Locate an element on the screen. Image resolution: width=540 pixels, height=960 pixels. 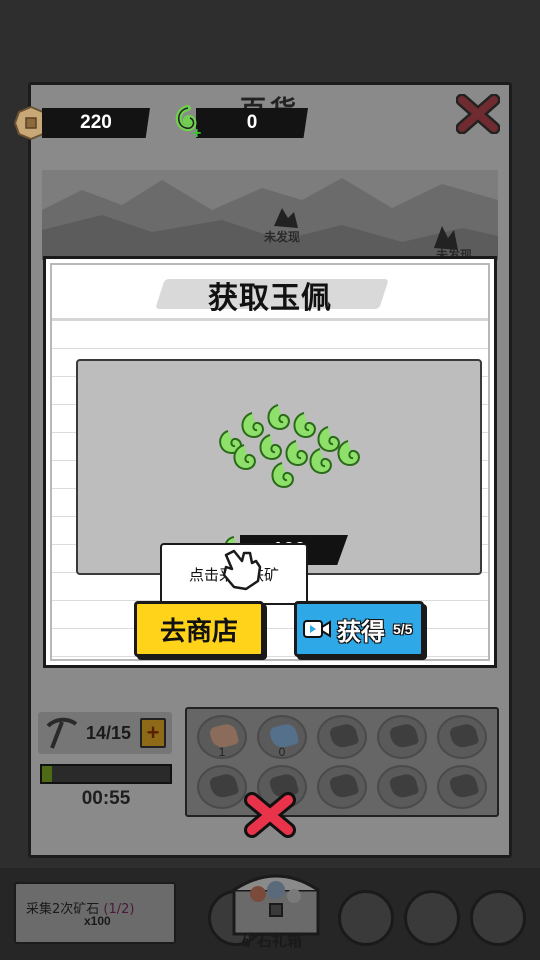
get-remaining-count: 5/5 is located at coordinates (403, 629).